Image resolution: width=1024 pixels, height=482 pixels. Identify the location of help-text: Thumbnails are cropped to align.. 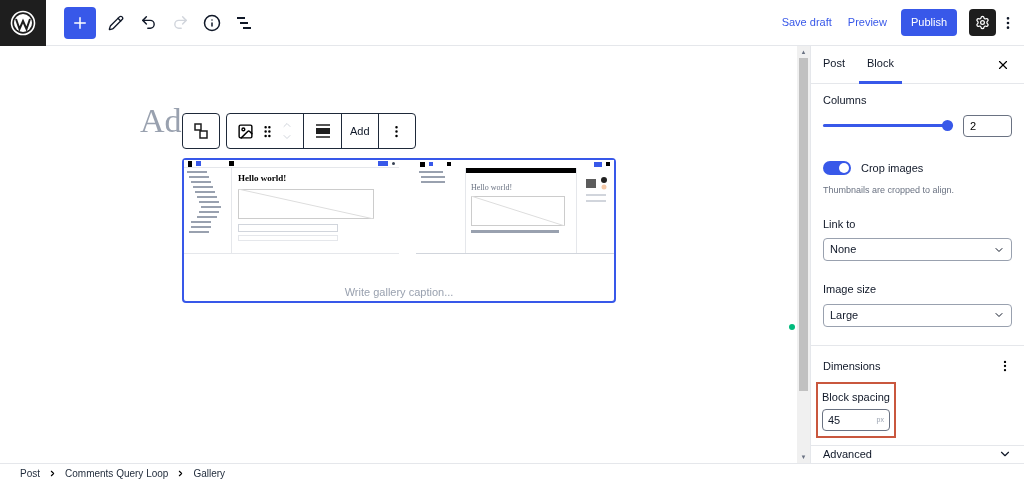
(889, 190).